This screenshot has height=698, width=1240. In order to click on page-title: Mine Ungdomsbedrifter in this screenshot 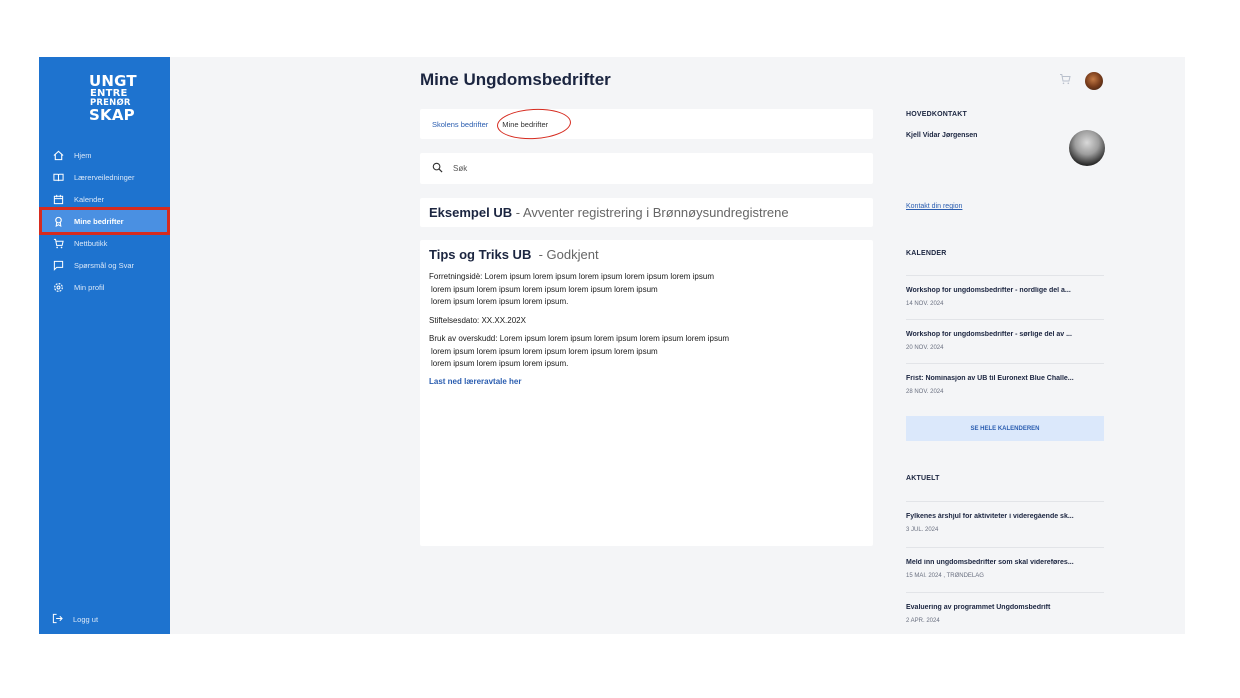, I will do `click(515, 79)`.